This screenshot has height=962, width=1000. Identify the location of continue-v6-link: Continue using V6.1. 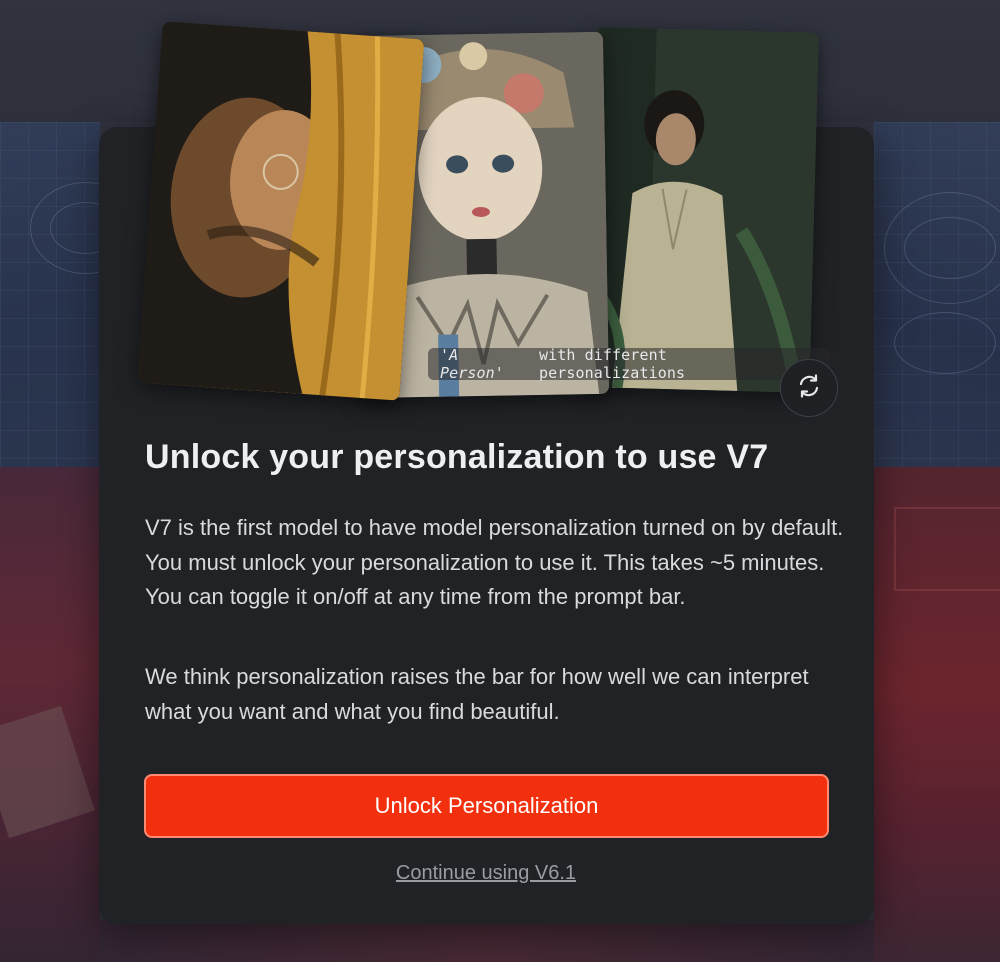
(486, 873).